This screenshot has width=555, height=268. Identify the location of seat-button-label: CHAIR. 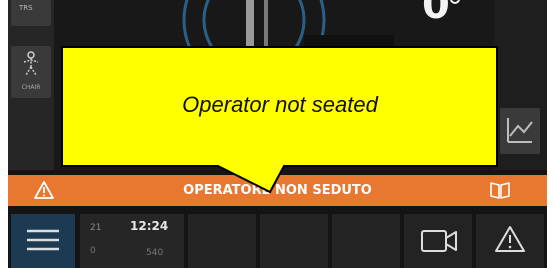
(31, 87).